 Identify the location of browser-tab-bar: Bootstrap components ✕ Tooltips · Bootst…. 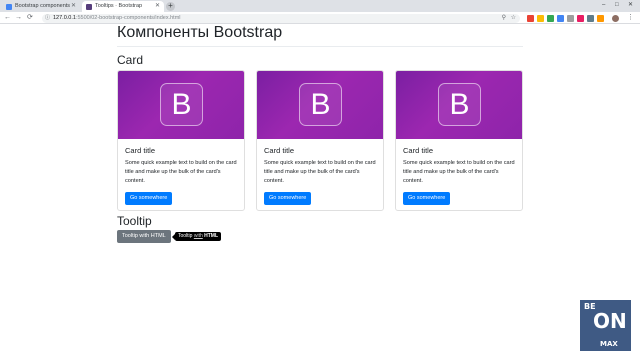
(320, 6).